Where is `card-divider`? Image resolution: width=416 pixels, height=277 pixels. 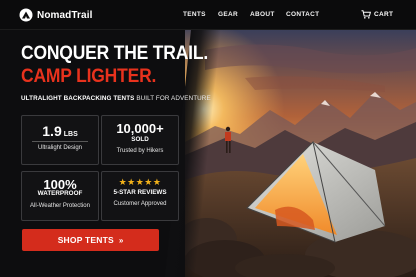 card-divider is located at coordinates (60, 141).